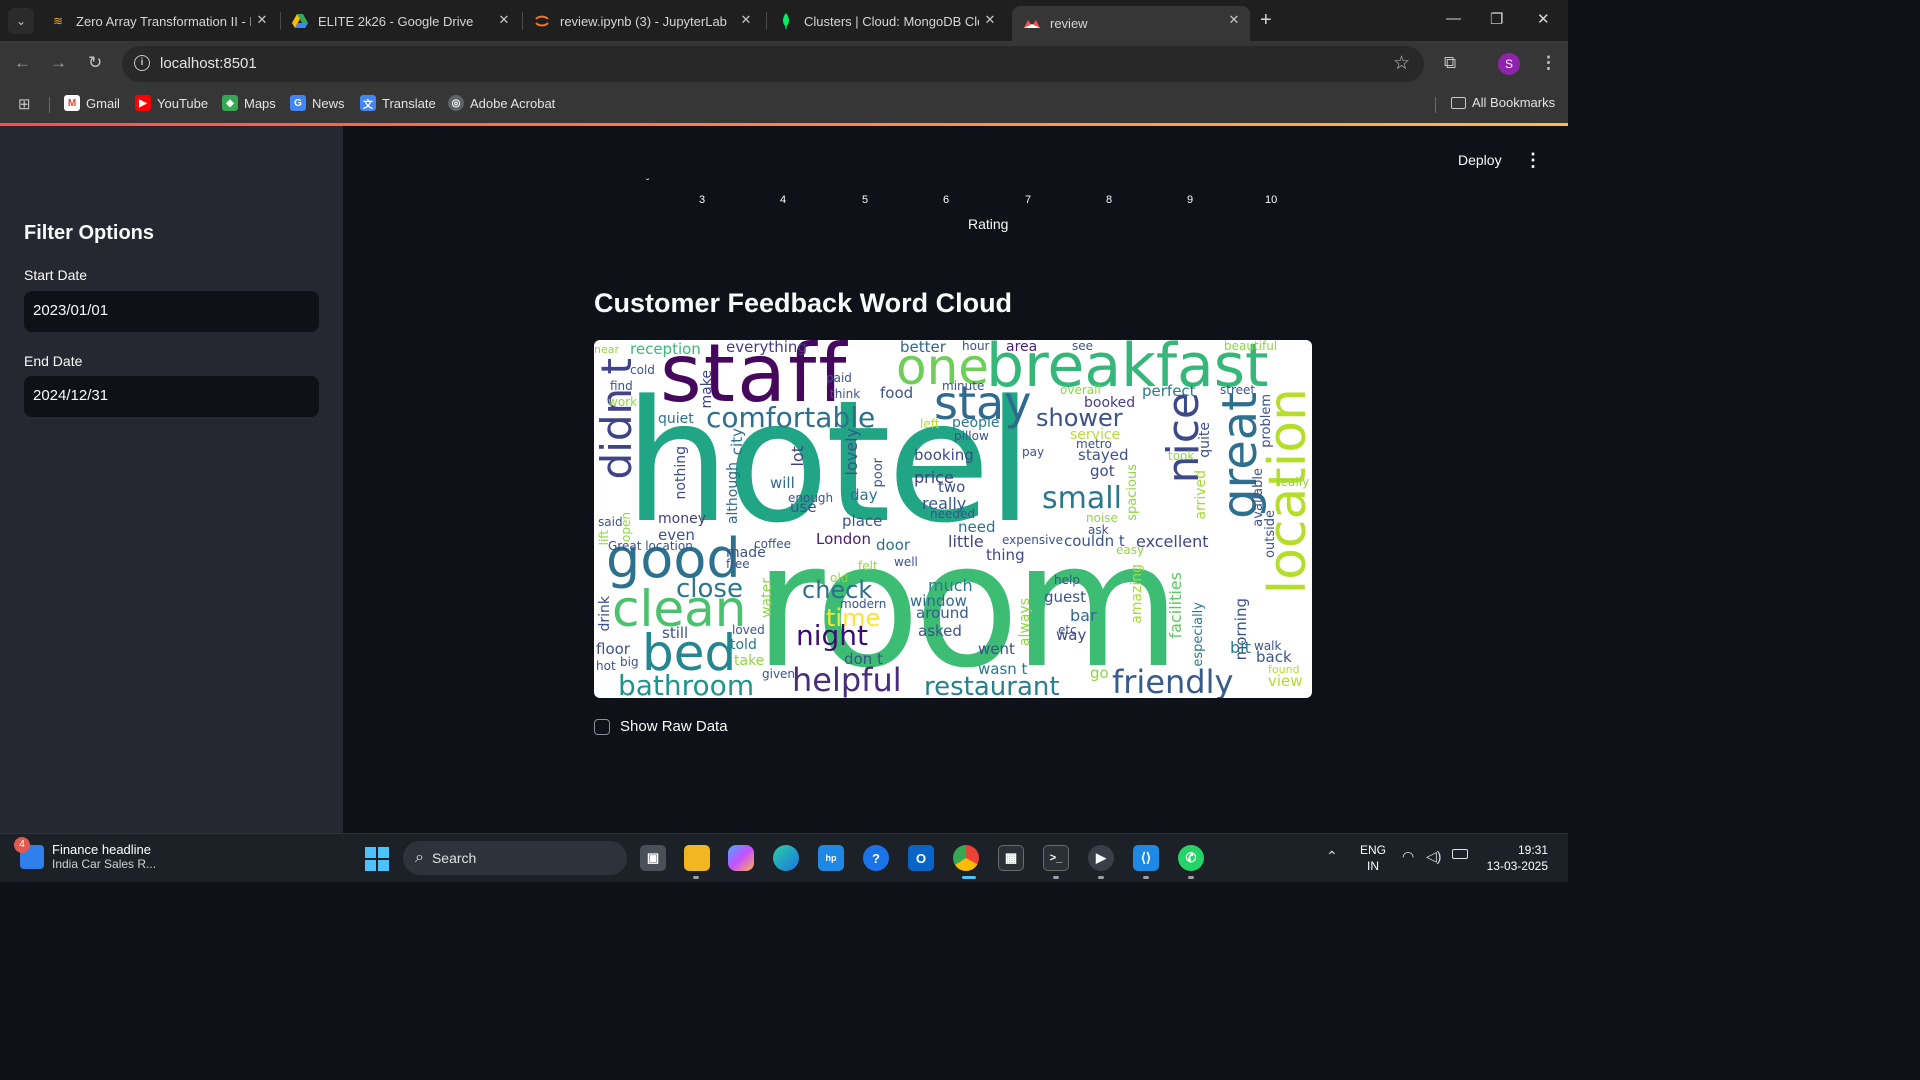 The height and width of the screenshot is (1080, 1920). Describe the element at coordinates (171, 103) in the screenshot. I see `bookmark-youtube: ▶ YouTube` at that location.